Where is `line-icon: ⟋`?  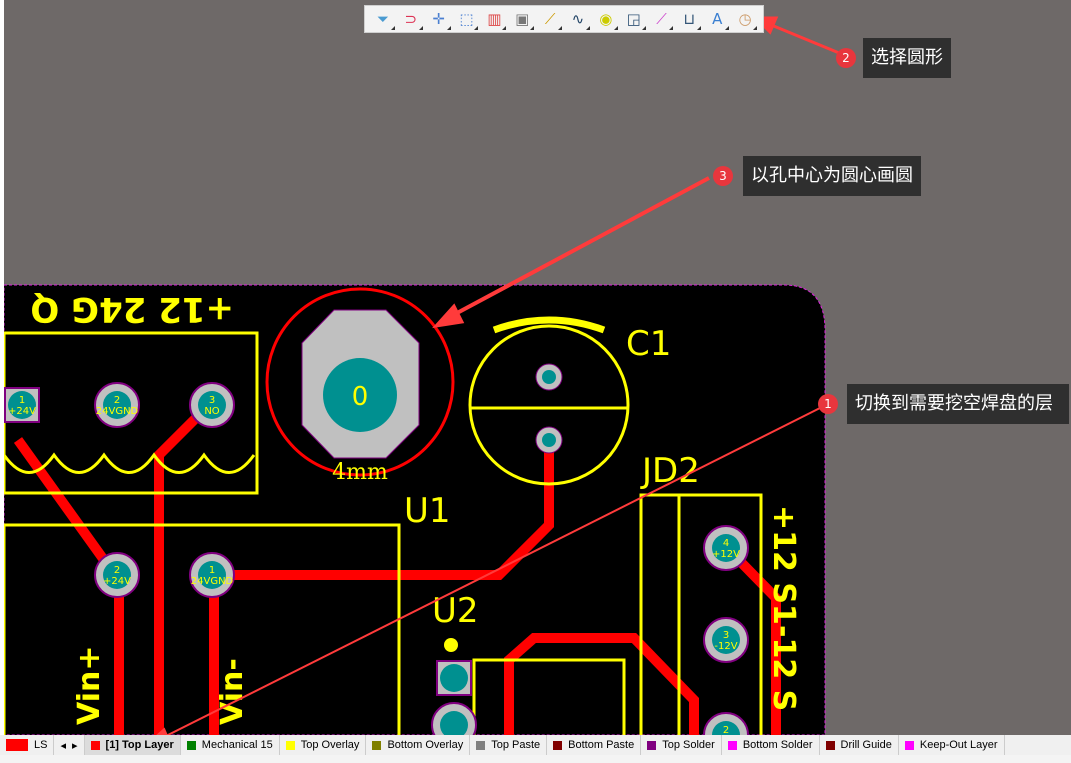
line-icon: ⟋ is located at coordinates (662, 19).